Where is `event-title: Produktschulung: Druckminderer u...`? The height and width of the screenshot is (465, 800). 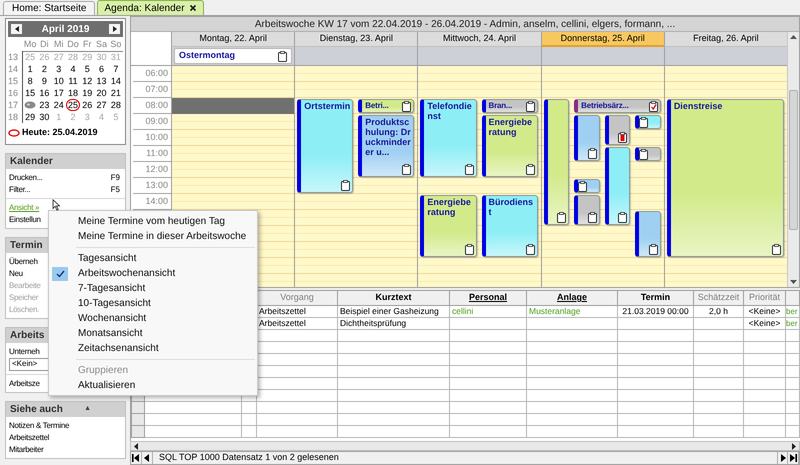
event-title: Produktschulung: Druckminderer u... is located at coordinates (388, 136).